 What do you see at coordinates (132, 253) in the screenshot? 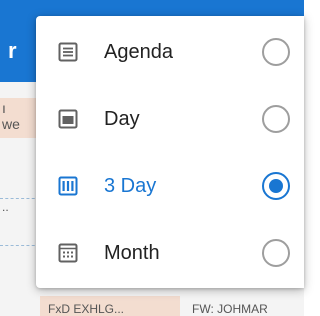
I see `menu-item-label: Month` at bounding box center [132, 253].